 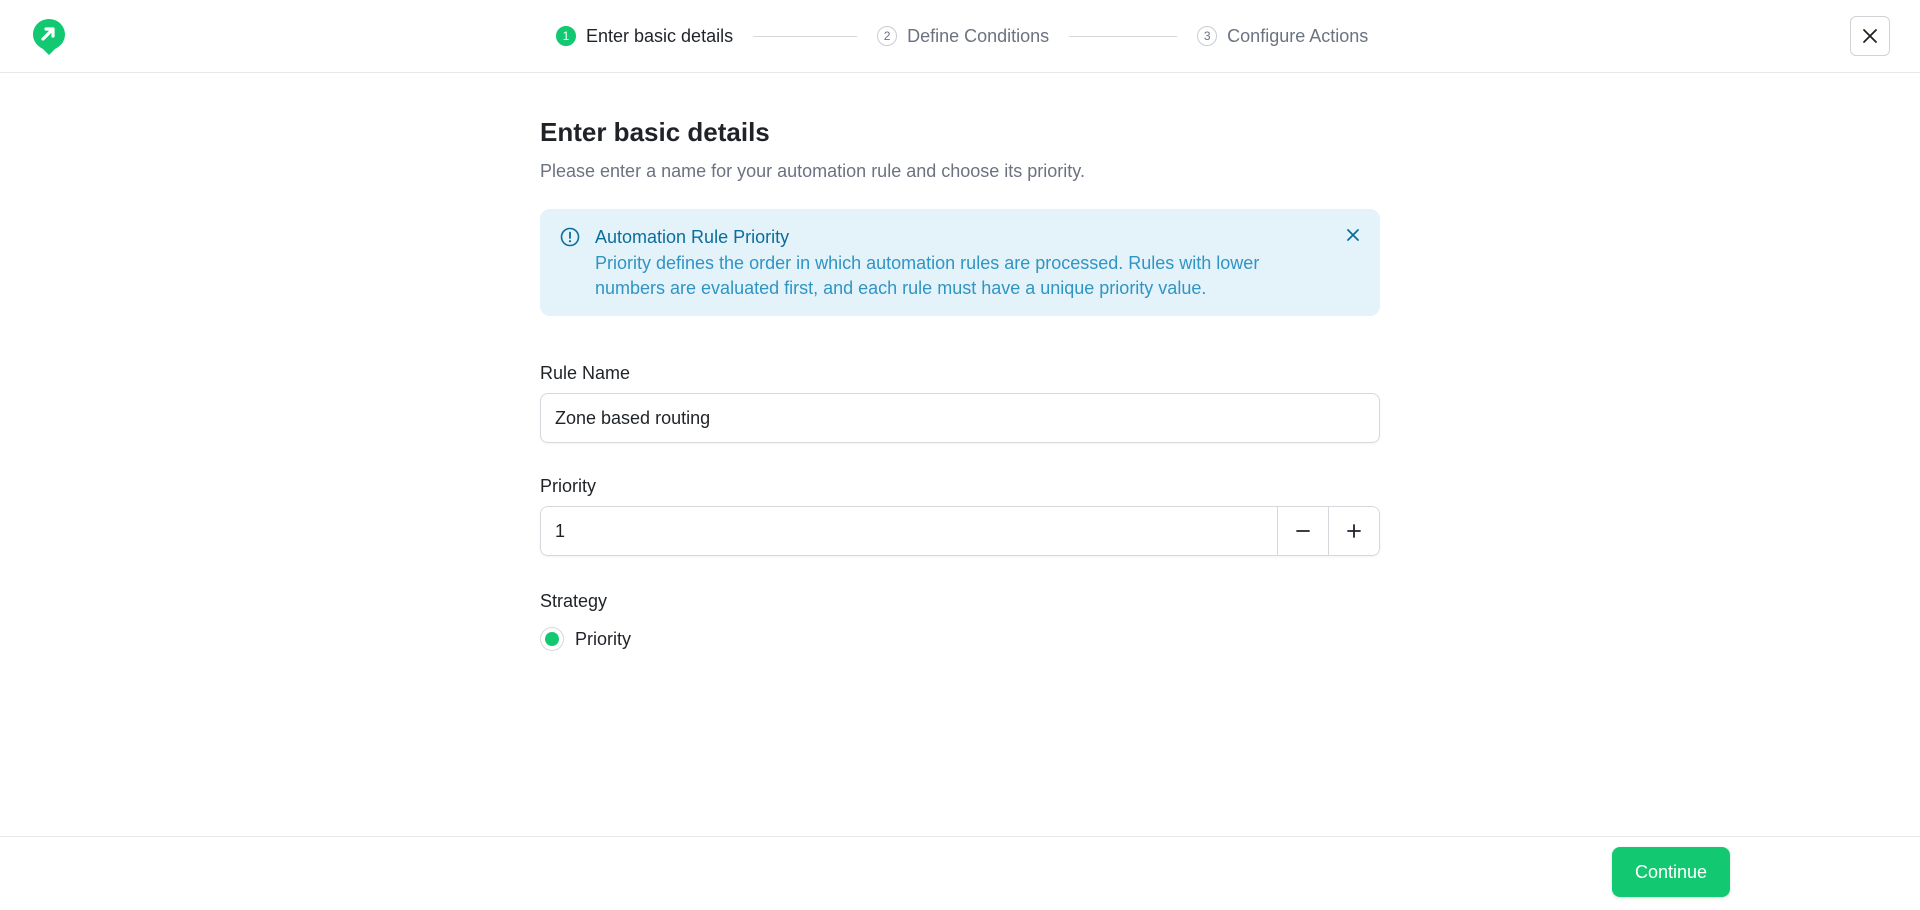 I want to click on decrement-button, so click(x=1302, y=531).